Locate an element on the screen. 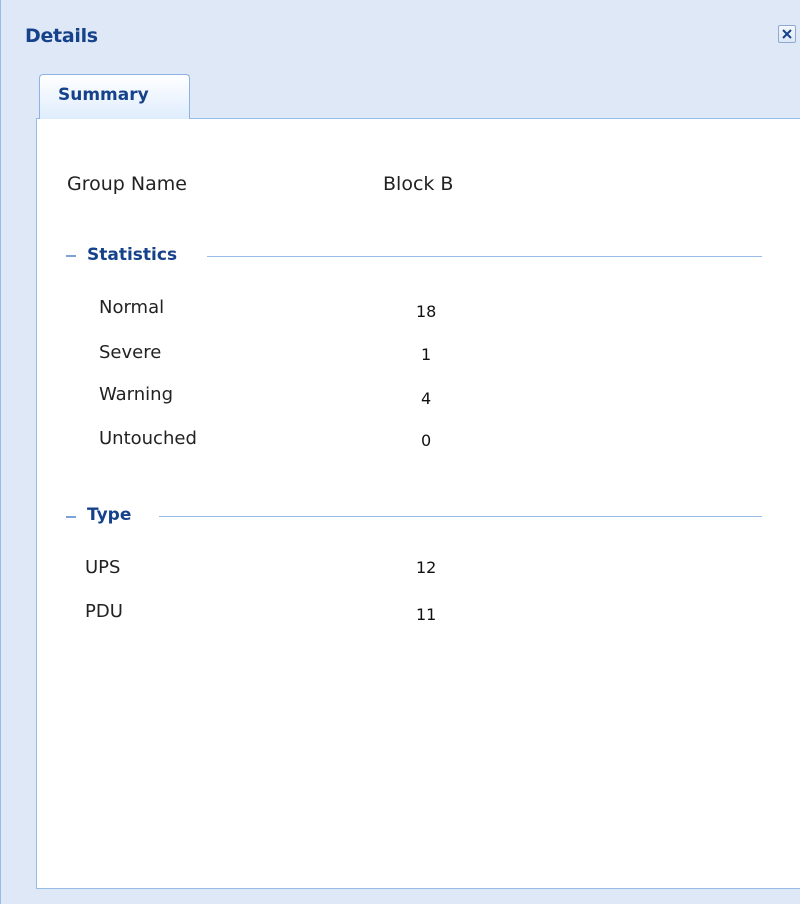 This screenshot has width=800, height=904. type-section-title: Type is located at coordinates (114, 515).